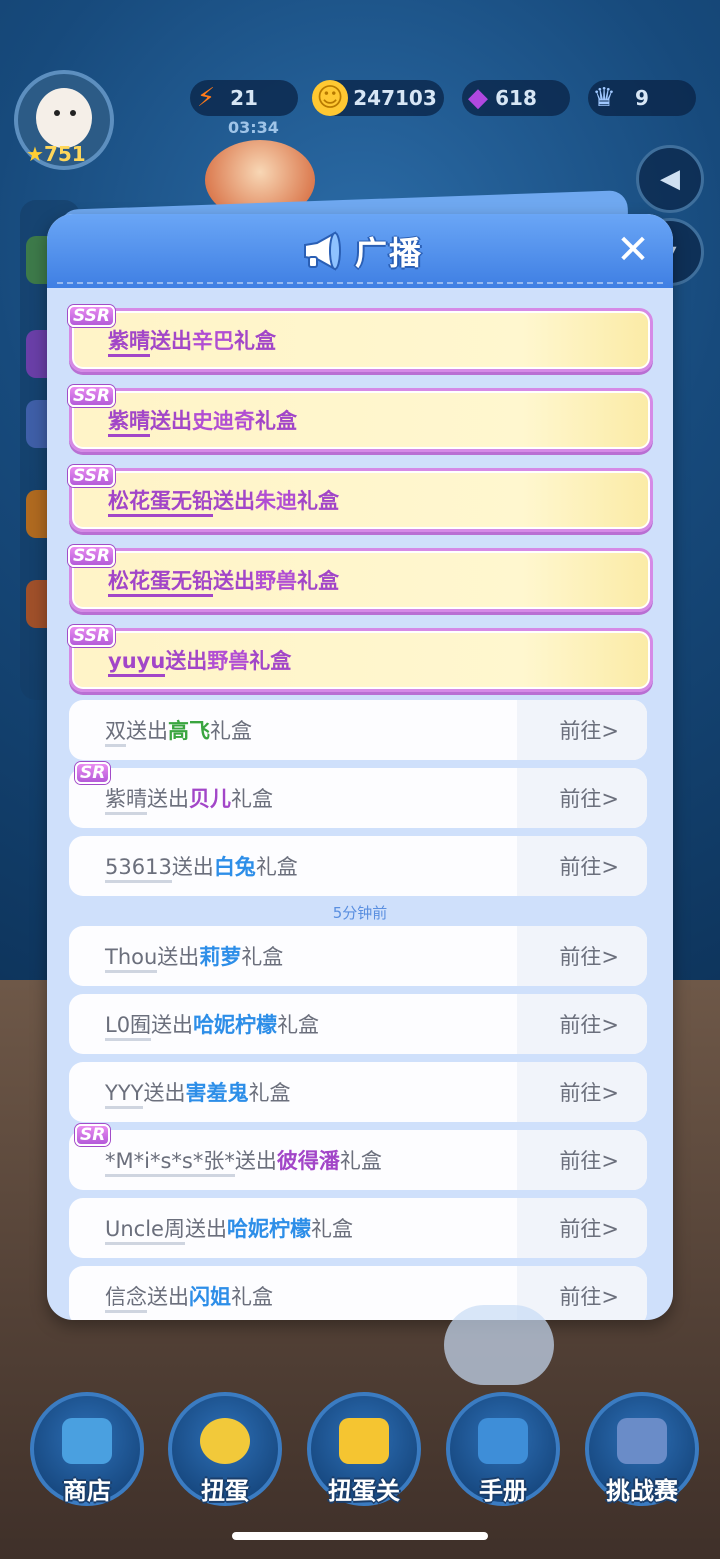 Image resolution: width=720 pixels, height=1559 pixels. What do you see at coordinates (225, 1491) in the screenshot?
I see `nav-label: 扭蛋` at bounding box center [225, 1491].